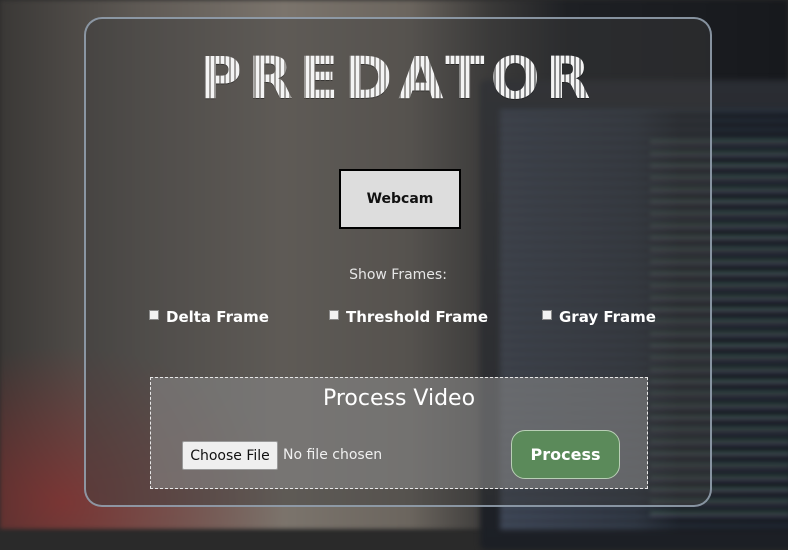 The image size is (788, 550). What do you see at coordinates (398, 78) in the screenshot?
I see `app-title: PREDATOR` at bounding box center [398, 78].